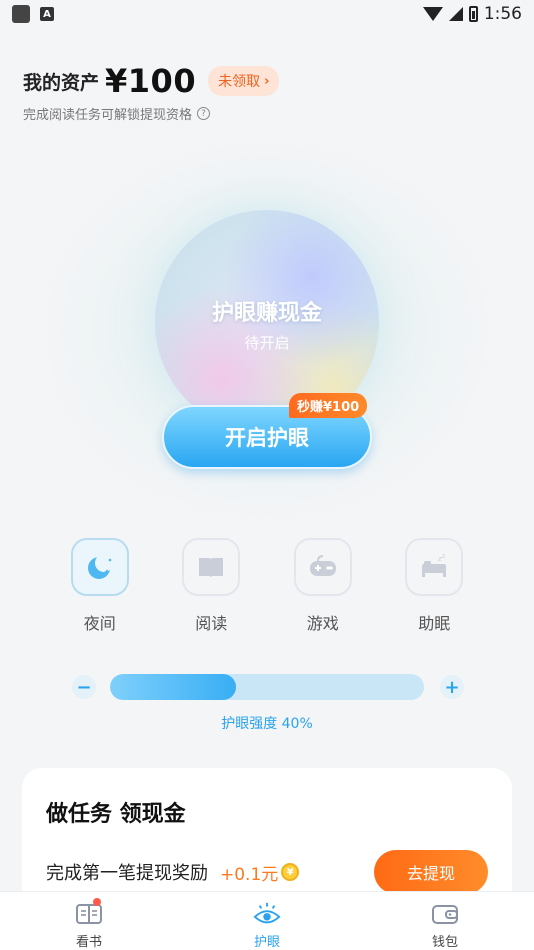  I want to click on intensity-fill, so click(173, 687).